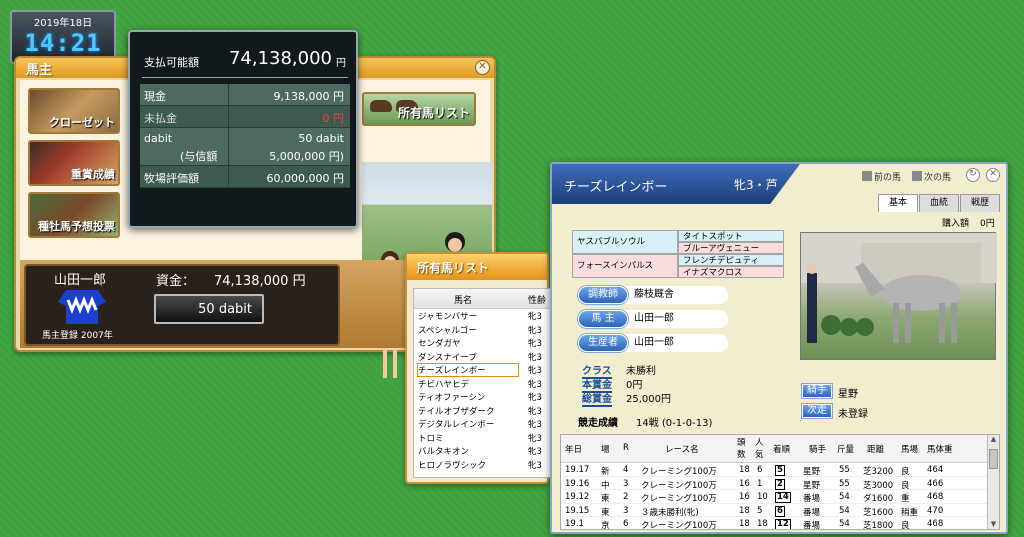 The width and height of the screenshot is (1024, 537). Describe the element at coordinates (603, 295) in the screenshot. I see `trainer-label: 調教師` at that location.